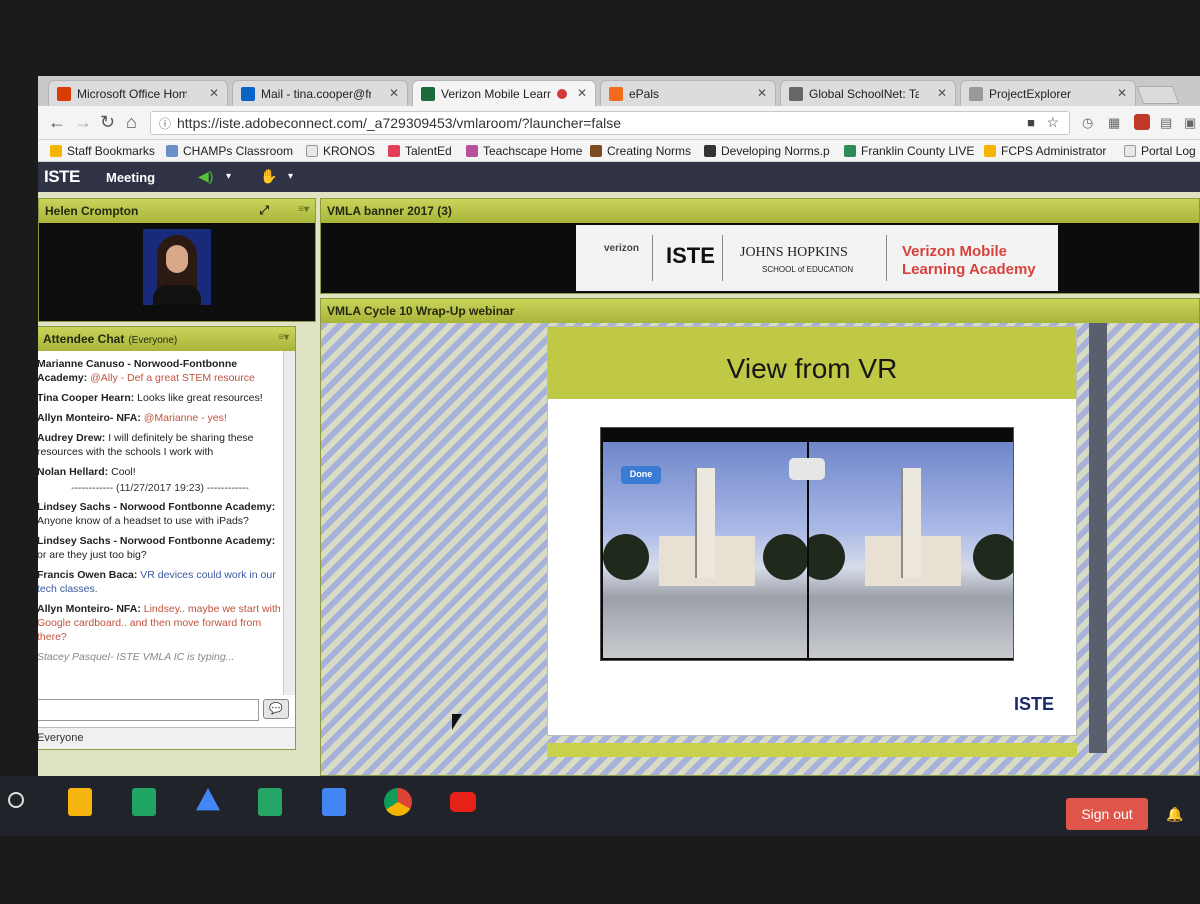  I want to click on talented-icon, so click(394, 151).